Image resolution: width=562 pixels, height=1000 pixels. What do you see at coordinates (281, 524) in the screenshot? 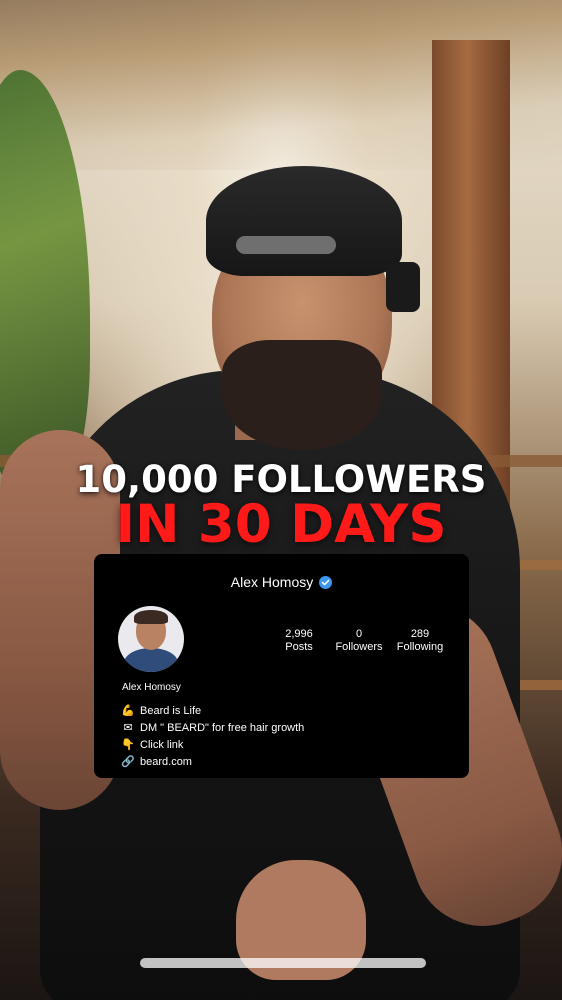
I see `headline-line-2: IN 30 DAYS` at bounding box center [281, 524].